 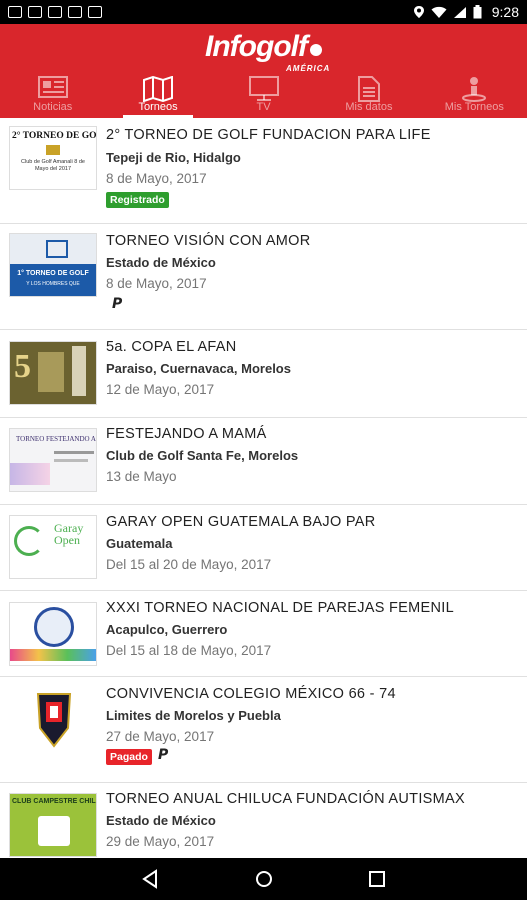 I want to click on tab-mis-torneos: Mis Torneos, so click(x=474, y=96).